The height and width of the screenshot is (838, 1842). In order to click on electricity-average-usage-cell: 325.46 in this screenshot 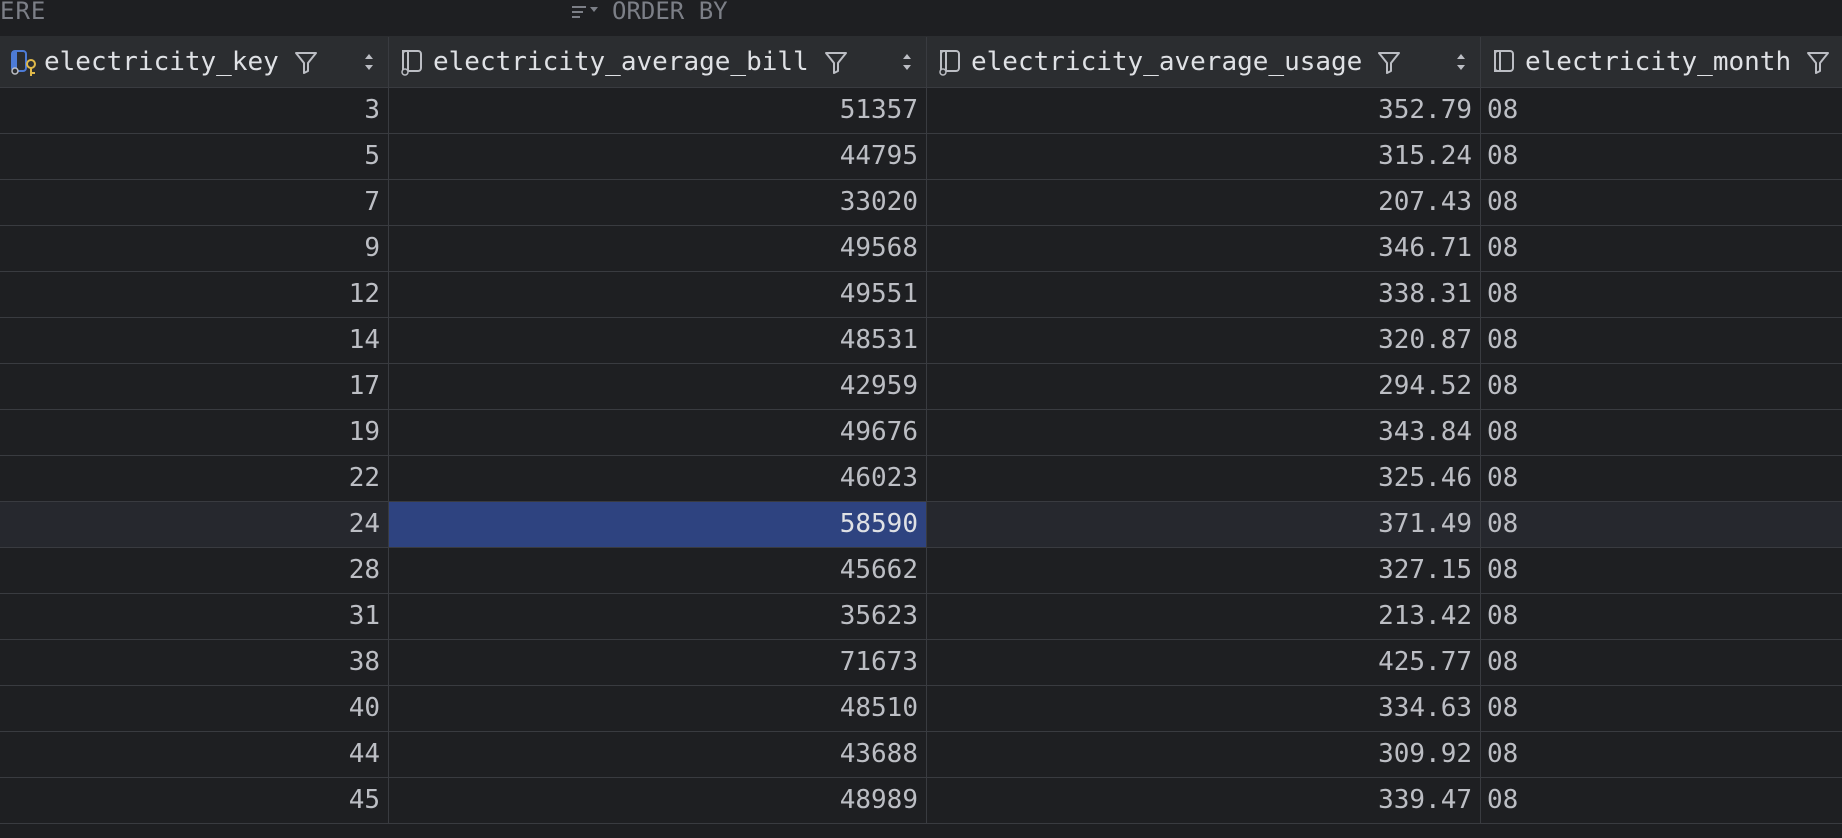, I will do `click(1204, 478)`.